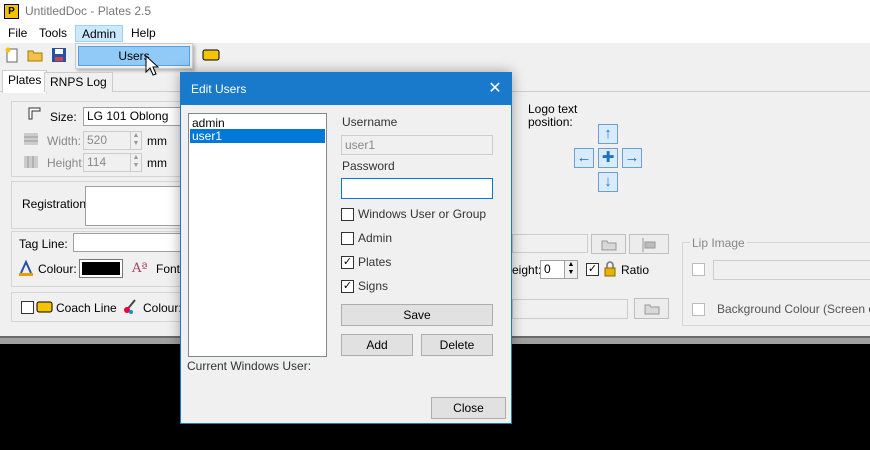 This screenshot has height=450, width=870. Describe the element at coordinates (143, 33) in the screenshot. I see `menu-help: Help` at that location.